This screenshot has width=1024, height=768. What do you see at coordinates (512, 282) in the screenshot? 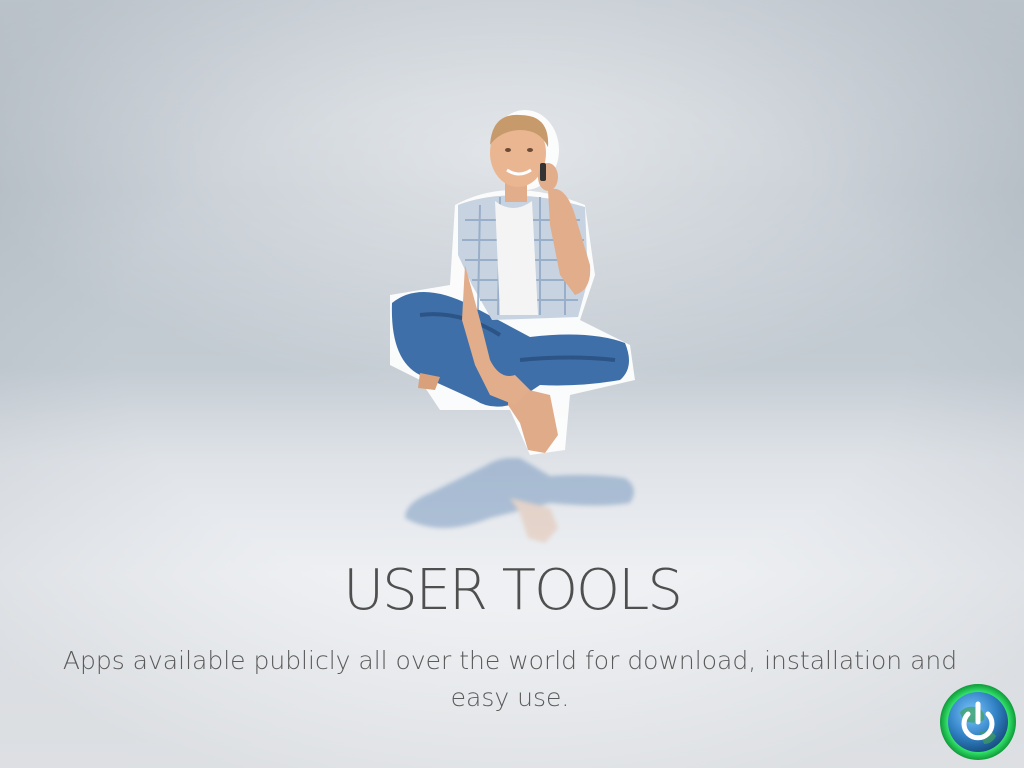
I see `person-sitting-on-phone-icon` at bounding box center [512, 282].